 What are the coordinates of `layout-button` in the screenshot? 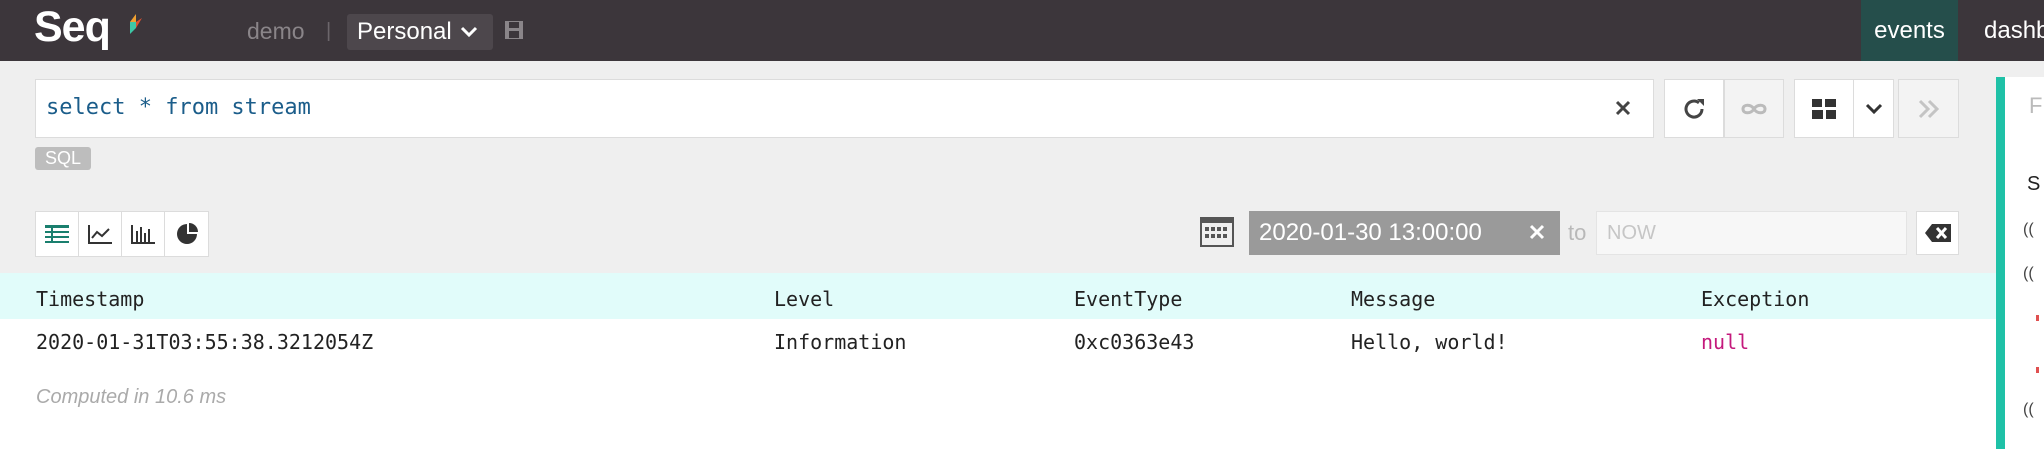 It's located at (1824, 108).